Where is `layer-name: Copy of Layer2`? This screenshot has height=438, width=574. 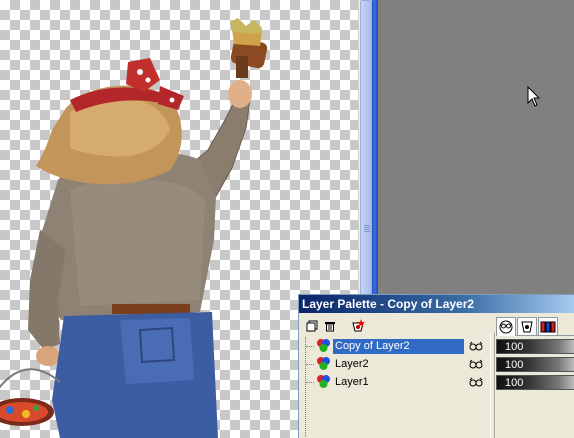
layer-name: Copy of Layer2 is located at coordinates (398, 346).